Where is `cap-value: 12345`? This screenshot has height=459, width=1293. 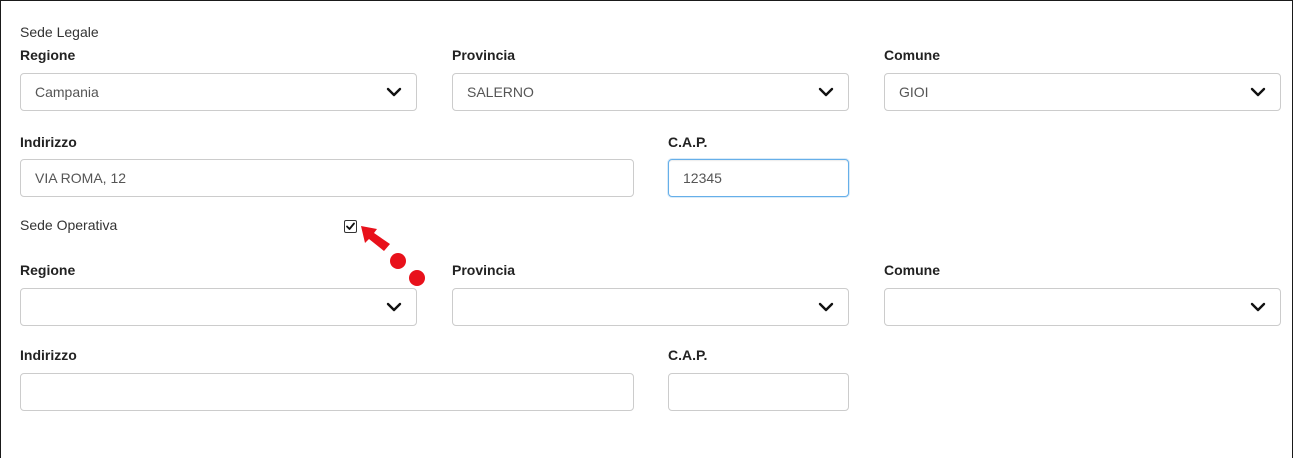 cap-value: 12345 is located at coordinates (702, 178).